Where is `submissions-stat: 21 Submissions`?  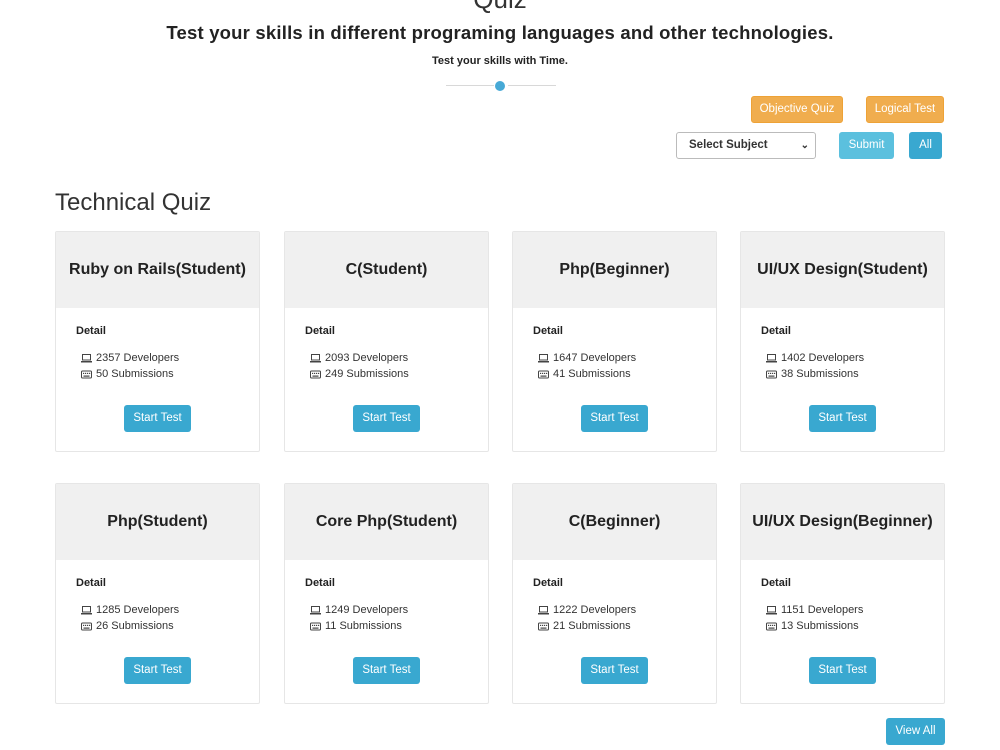 submissions-stat: 21 Submissions is located at coordinates (584, 626).